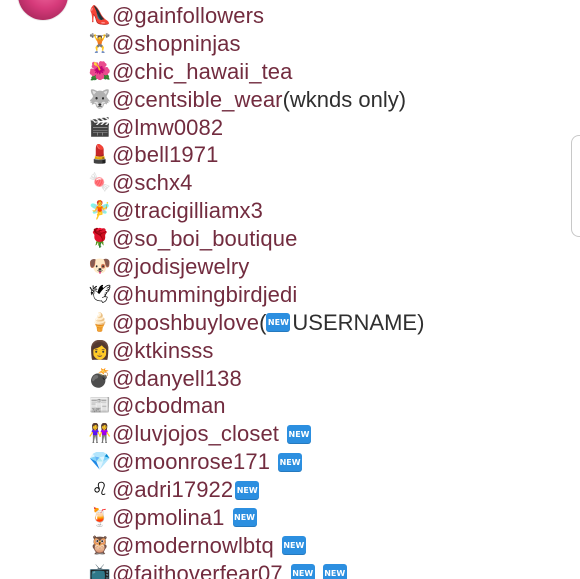 This screenshot has height=579, width=580. I want to click on list-item: 🦉 @modernowlbtq NEW, so click(256, 546).